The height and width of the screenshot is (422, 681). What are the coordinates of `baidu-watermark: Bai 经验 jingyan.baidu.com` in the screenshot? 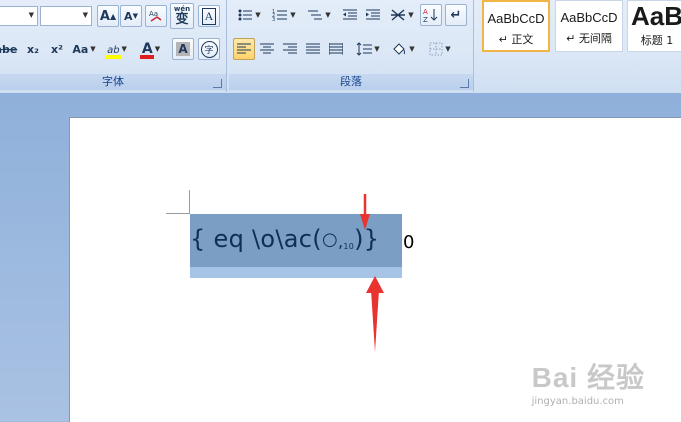 It's located at (588, 381).